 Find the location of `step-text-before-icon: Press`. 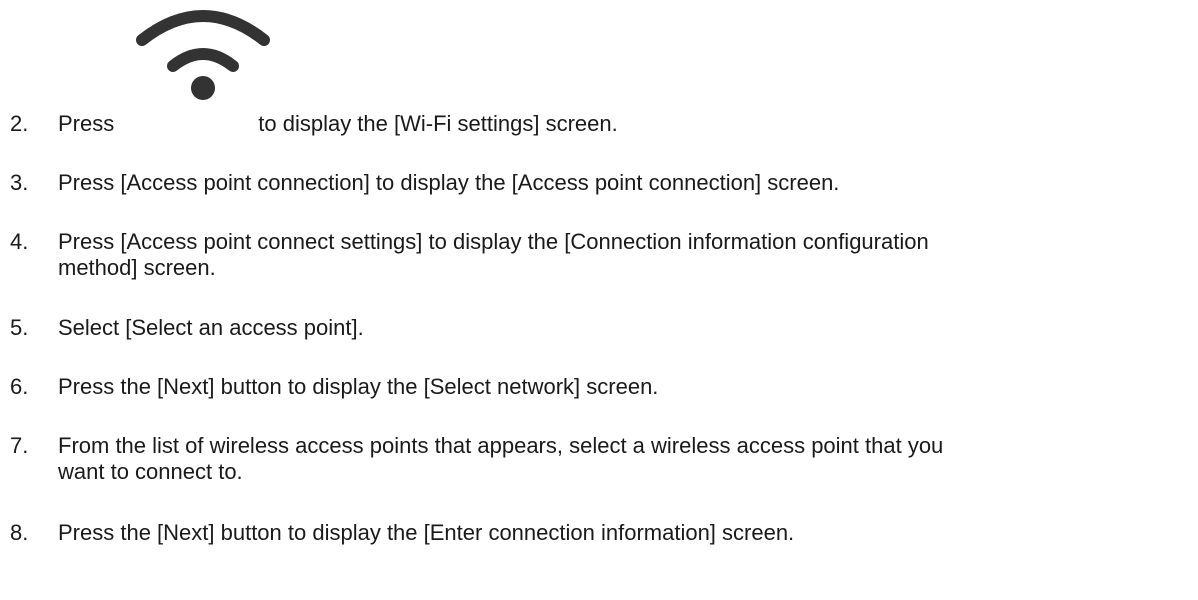

step-text-before-icon: Press is located at coordinates (86, 123).